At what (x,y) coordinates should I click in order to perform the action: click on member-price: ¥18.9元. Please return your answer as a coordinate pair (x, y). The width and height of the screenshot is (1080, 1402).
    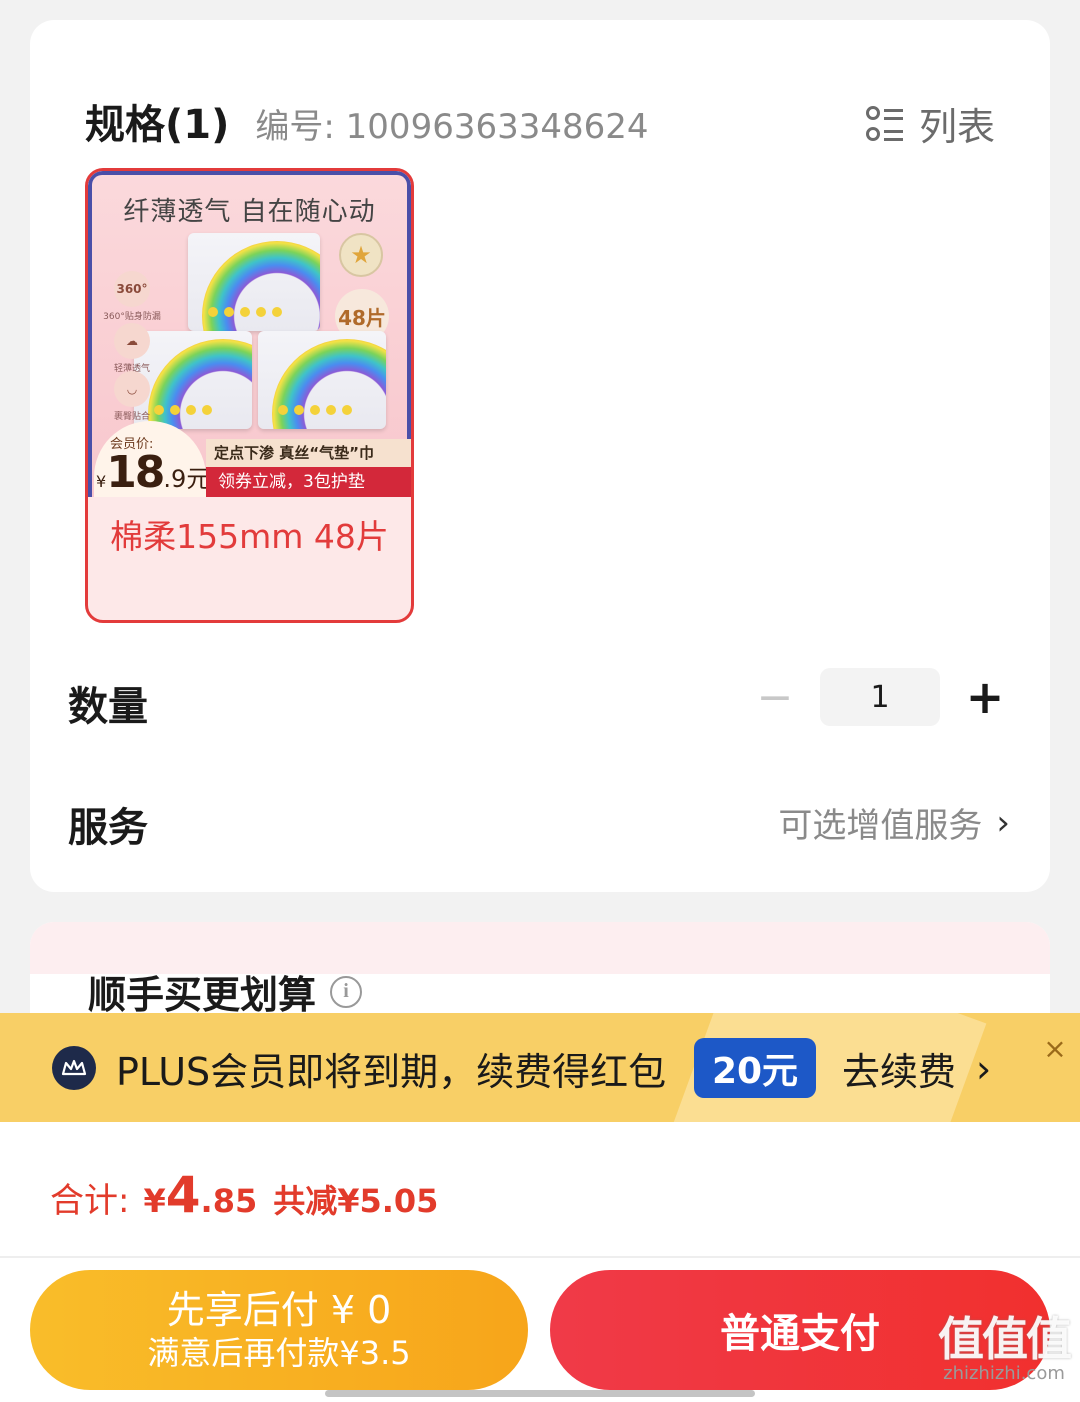
    Looking at the image, I should click on (153, 472).